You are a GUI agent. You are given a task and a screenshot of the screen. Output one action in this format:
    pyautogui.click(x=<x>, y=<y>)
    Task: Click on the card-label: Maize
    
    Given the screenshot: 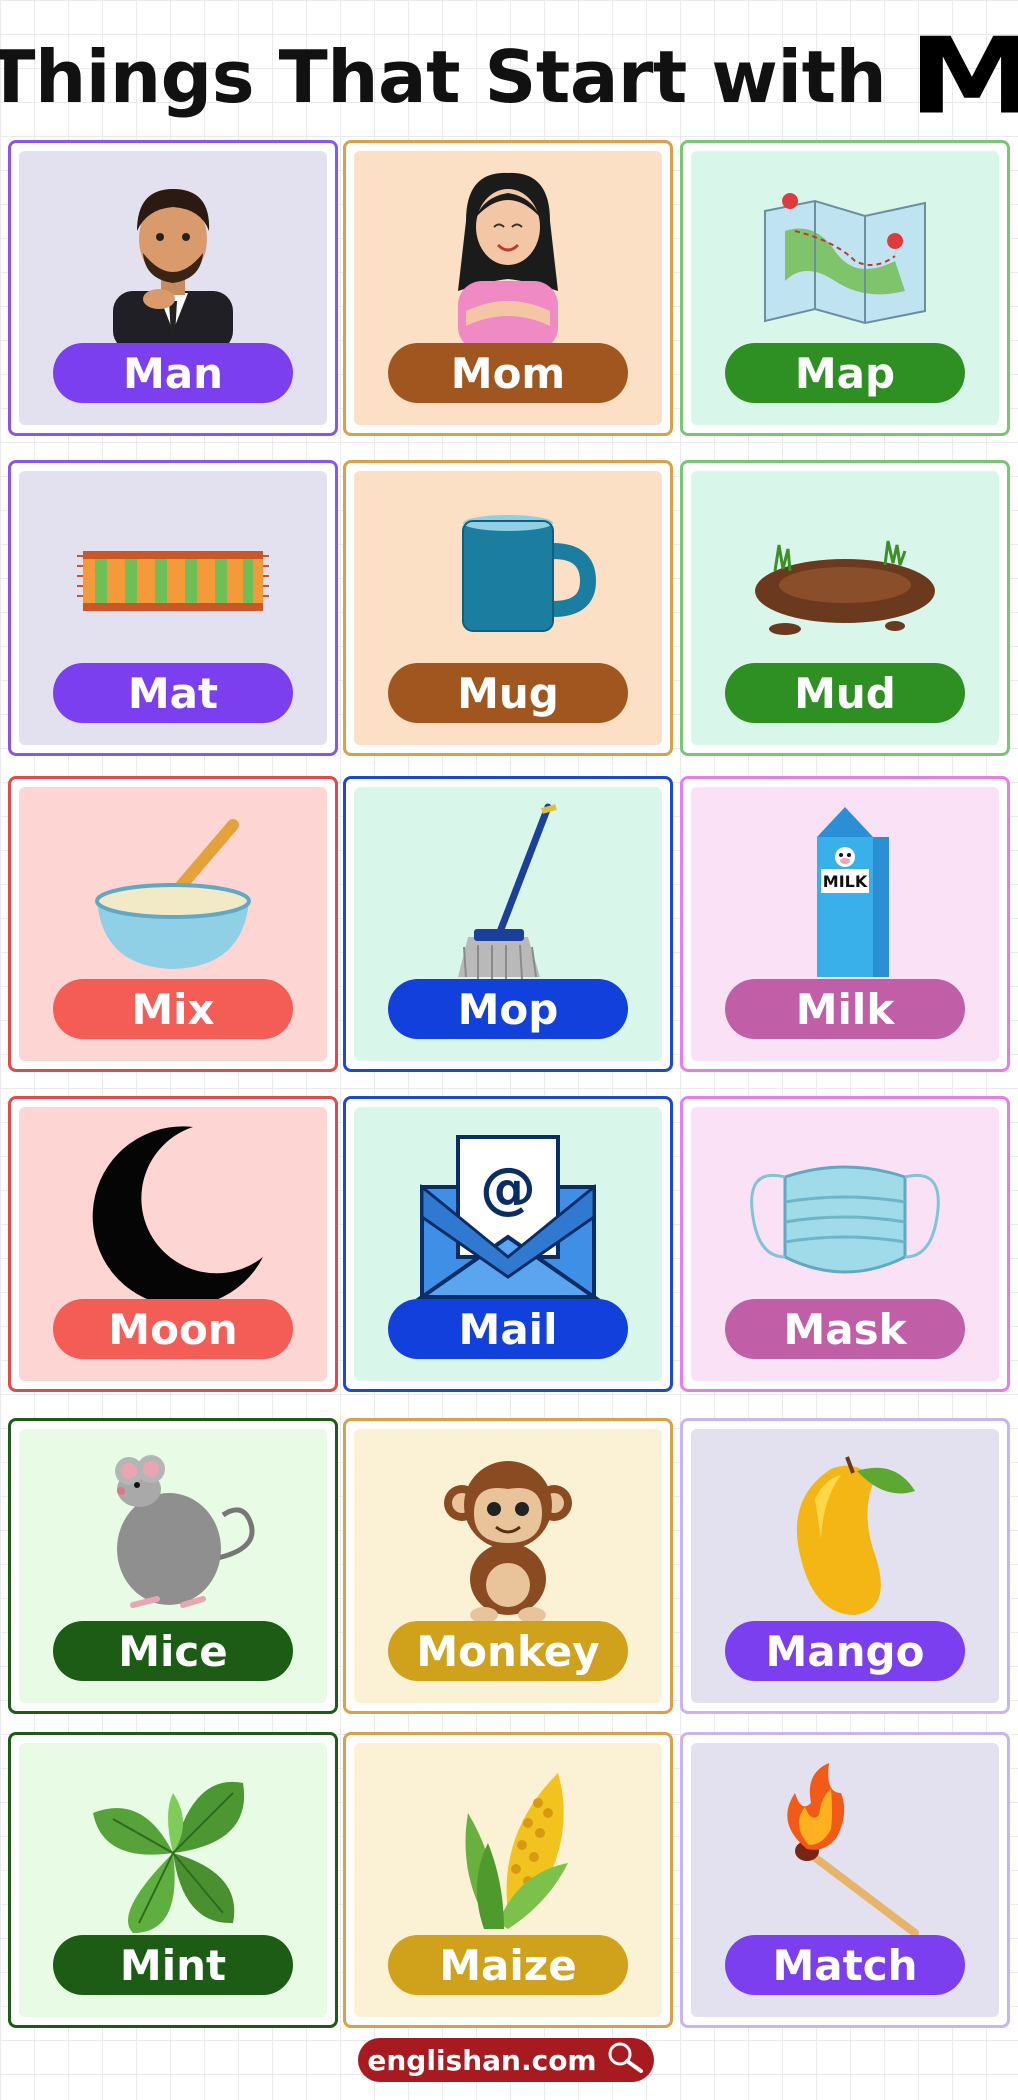 What is the action you would take?
    pyautogui.click(x=508, y=1965)
    